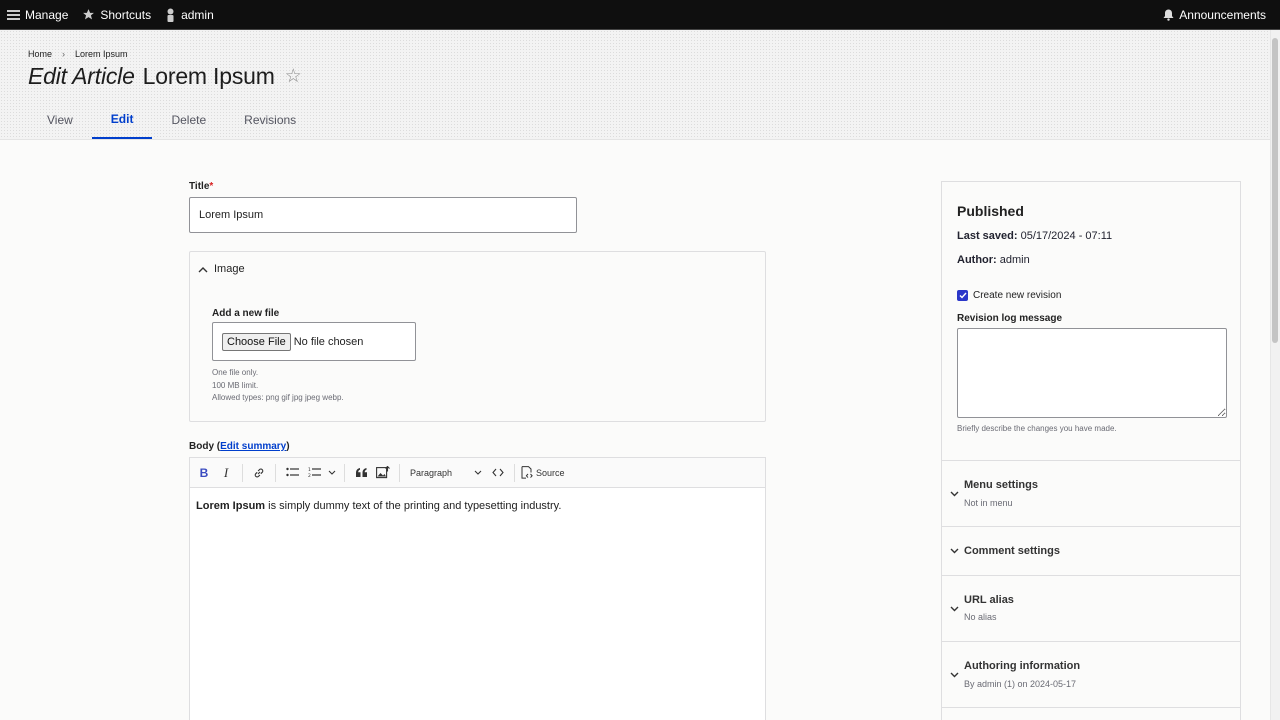  What do you see at coordinates (550, 472) in the screenshot?
I see `source-label: Source` at bounding box center [550, 472].